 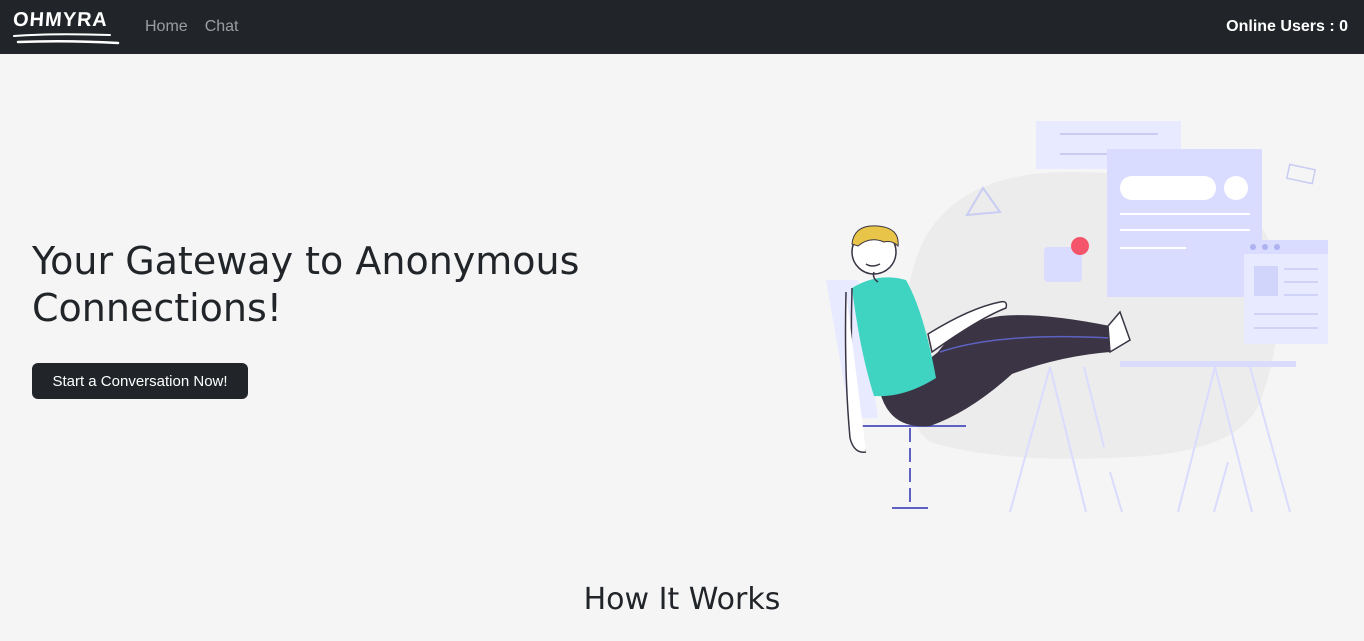 What do you see at coordinates (1080, 246) in the screenshot?
I see `notification-dot-icon` at bounding box center [1080, 246].